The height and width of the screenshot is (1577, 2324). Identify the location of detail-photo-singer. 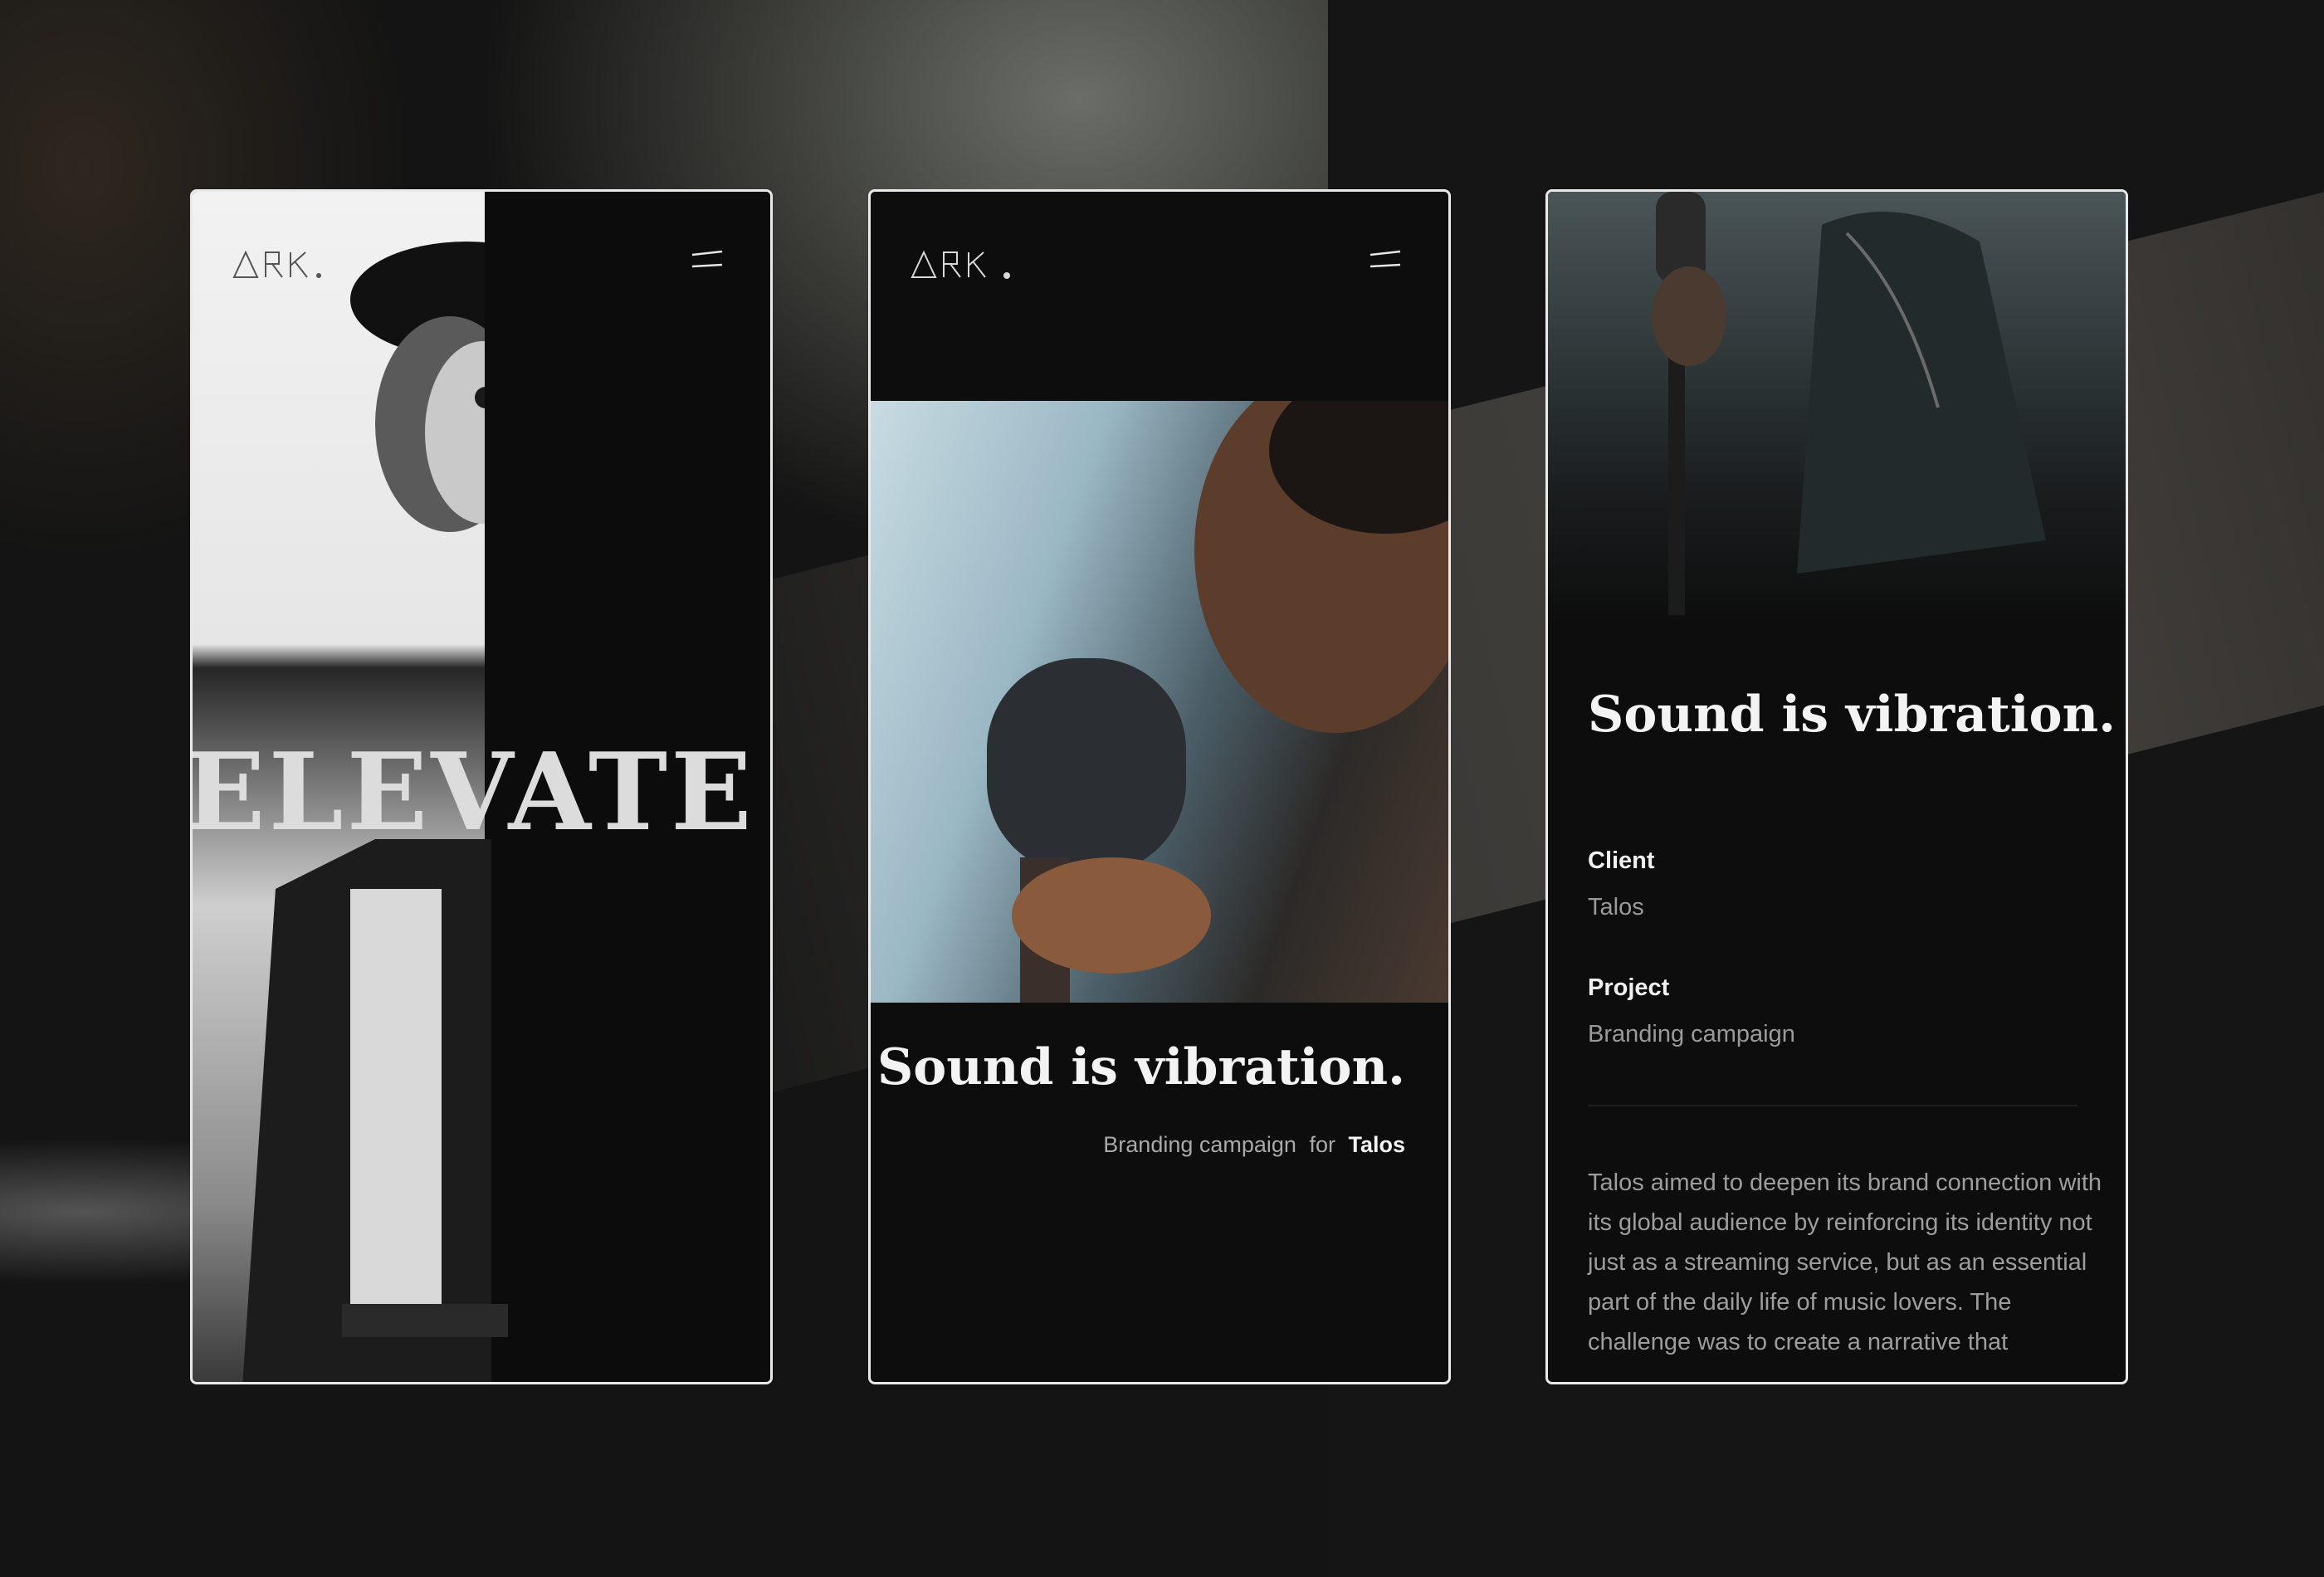
(1837, 407).